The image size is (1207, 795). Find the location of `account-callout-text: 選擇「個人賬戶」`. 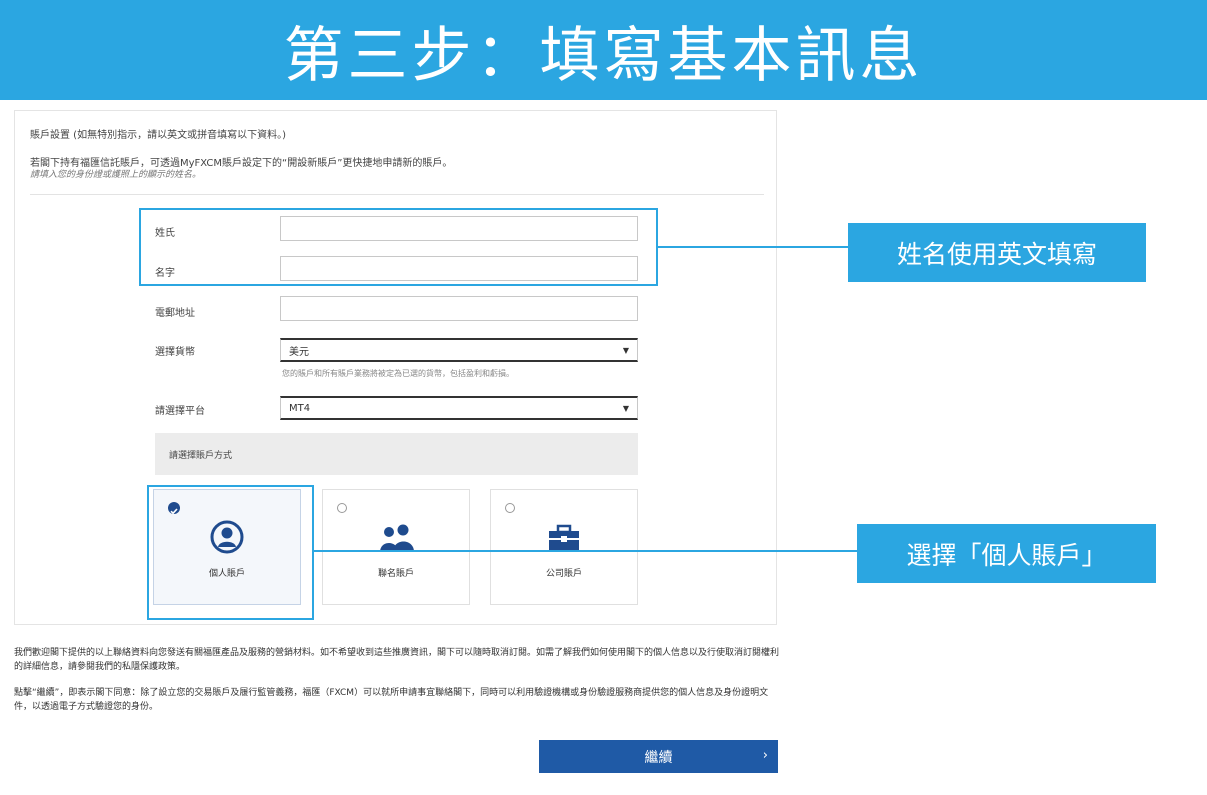

account-callout-text: 選擇「個人賬戶」 is located at coordinates (1006, 555).